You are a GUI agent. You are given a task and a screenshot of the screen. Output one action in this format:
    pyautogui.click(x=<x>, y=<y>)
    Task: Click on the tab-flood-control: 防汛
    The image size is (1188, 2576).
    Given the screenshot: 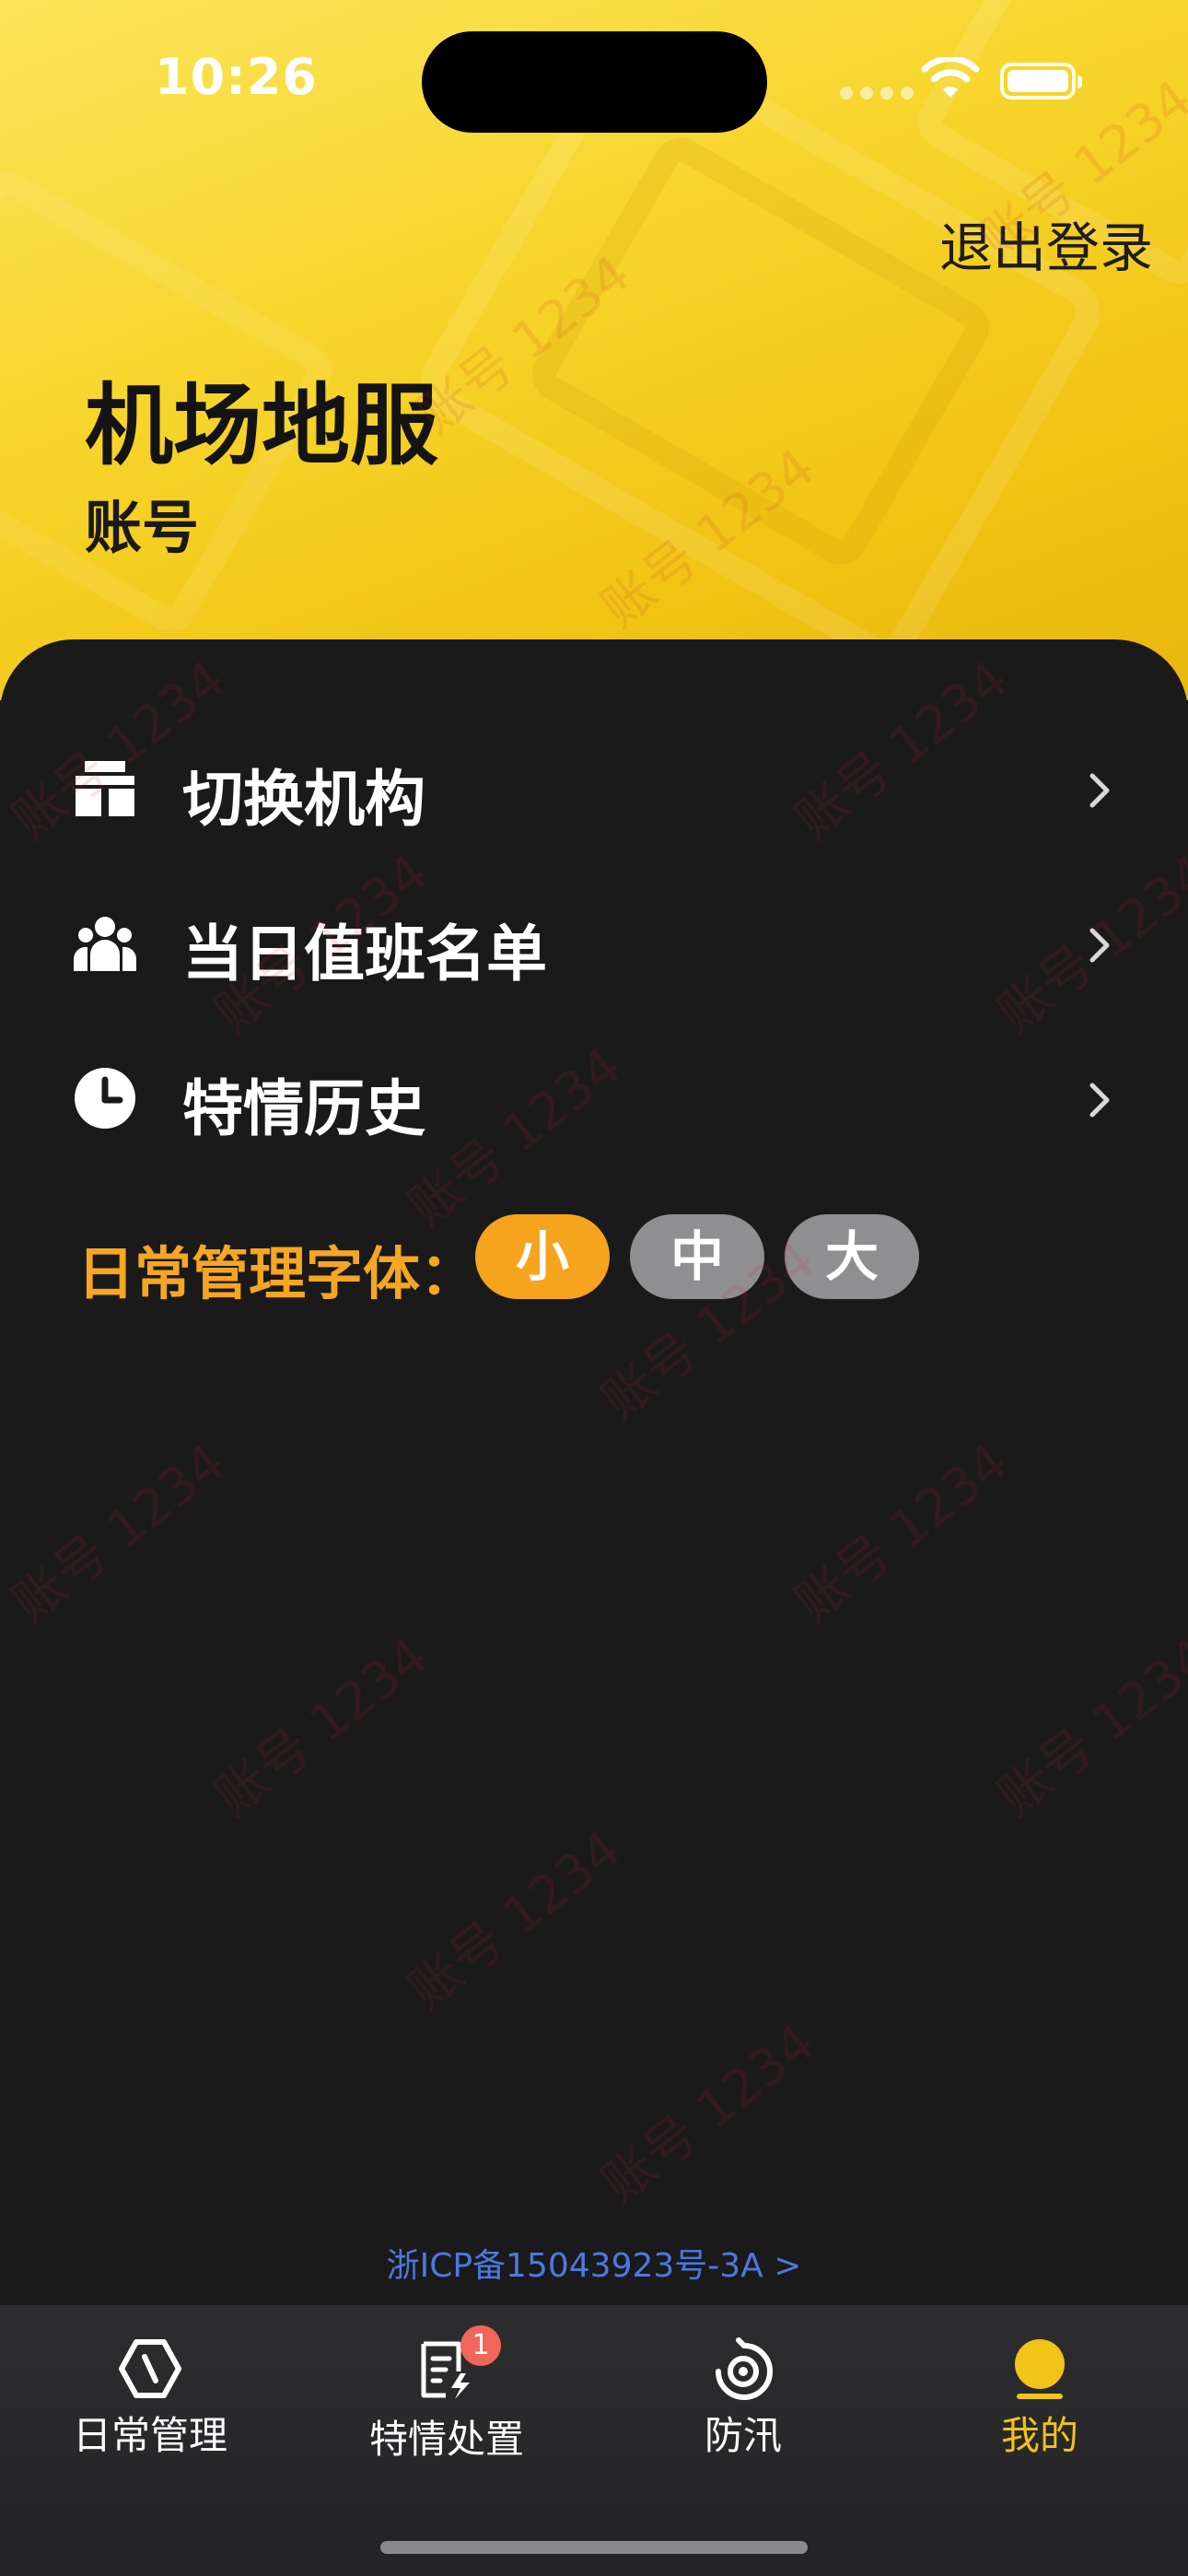 What is the action you would take?
    pyautogui.click(x=743, y=2397)
    